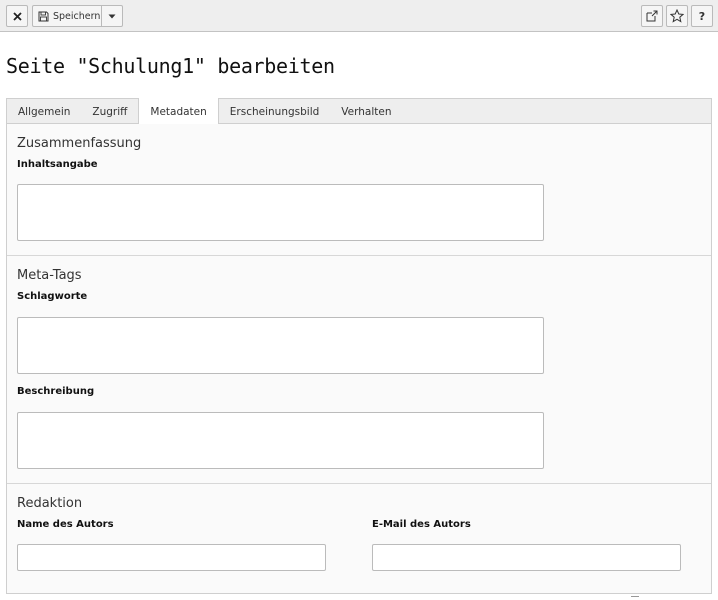  What do you see at coordinates (56, 391) in the screenshot?
I see `field-label-description: Beschreibung` at bounding box center [56, 391].